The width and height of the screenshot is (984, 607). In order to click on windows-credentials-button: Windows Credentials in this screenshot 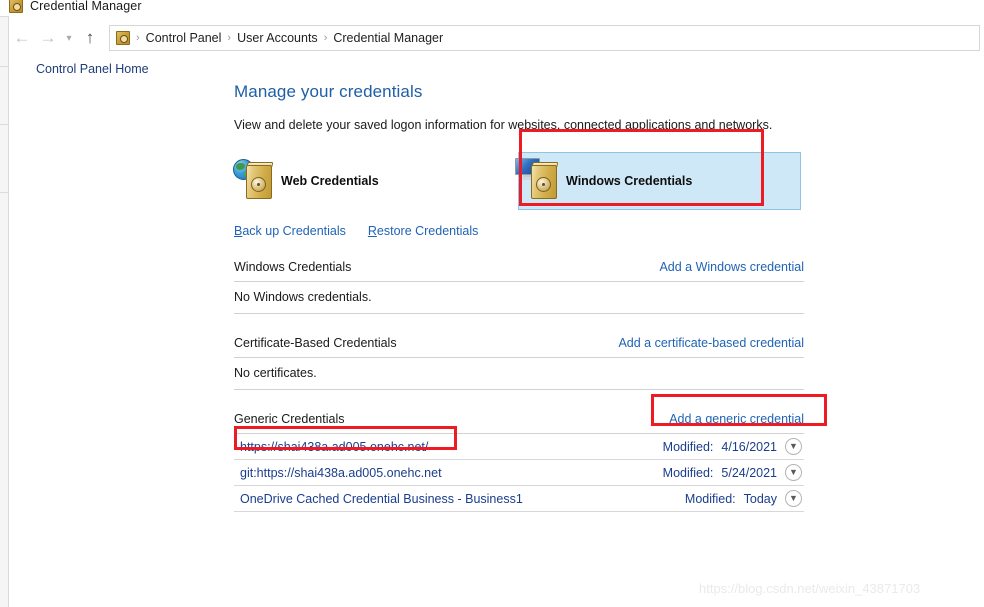, I will do `click(658, 181)`.